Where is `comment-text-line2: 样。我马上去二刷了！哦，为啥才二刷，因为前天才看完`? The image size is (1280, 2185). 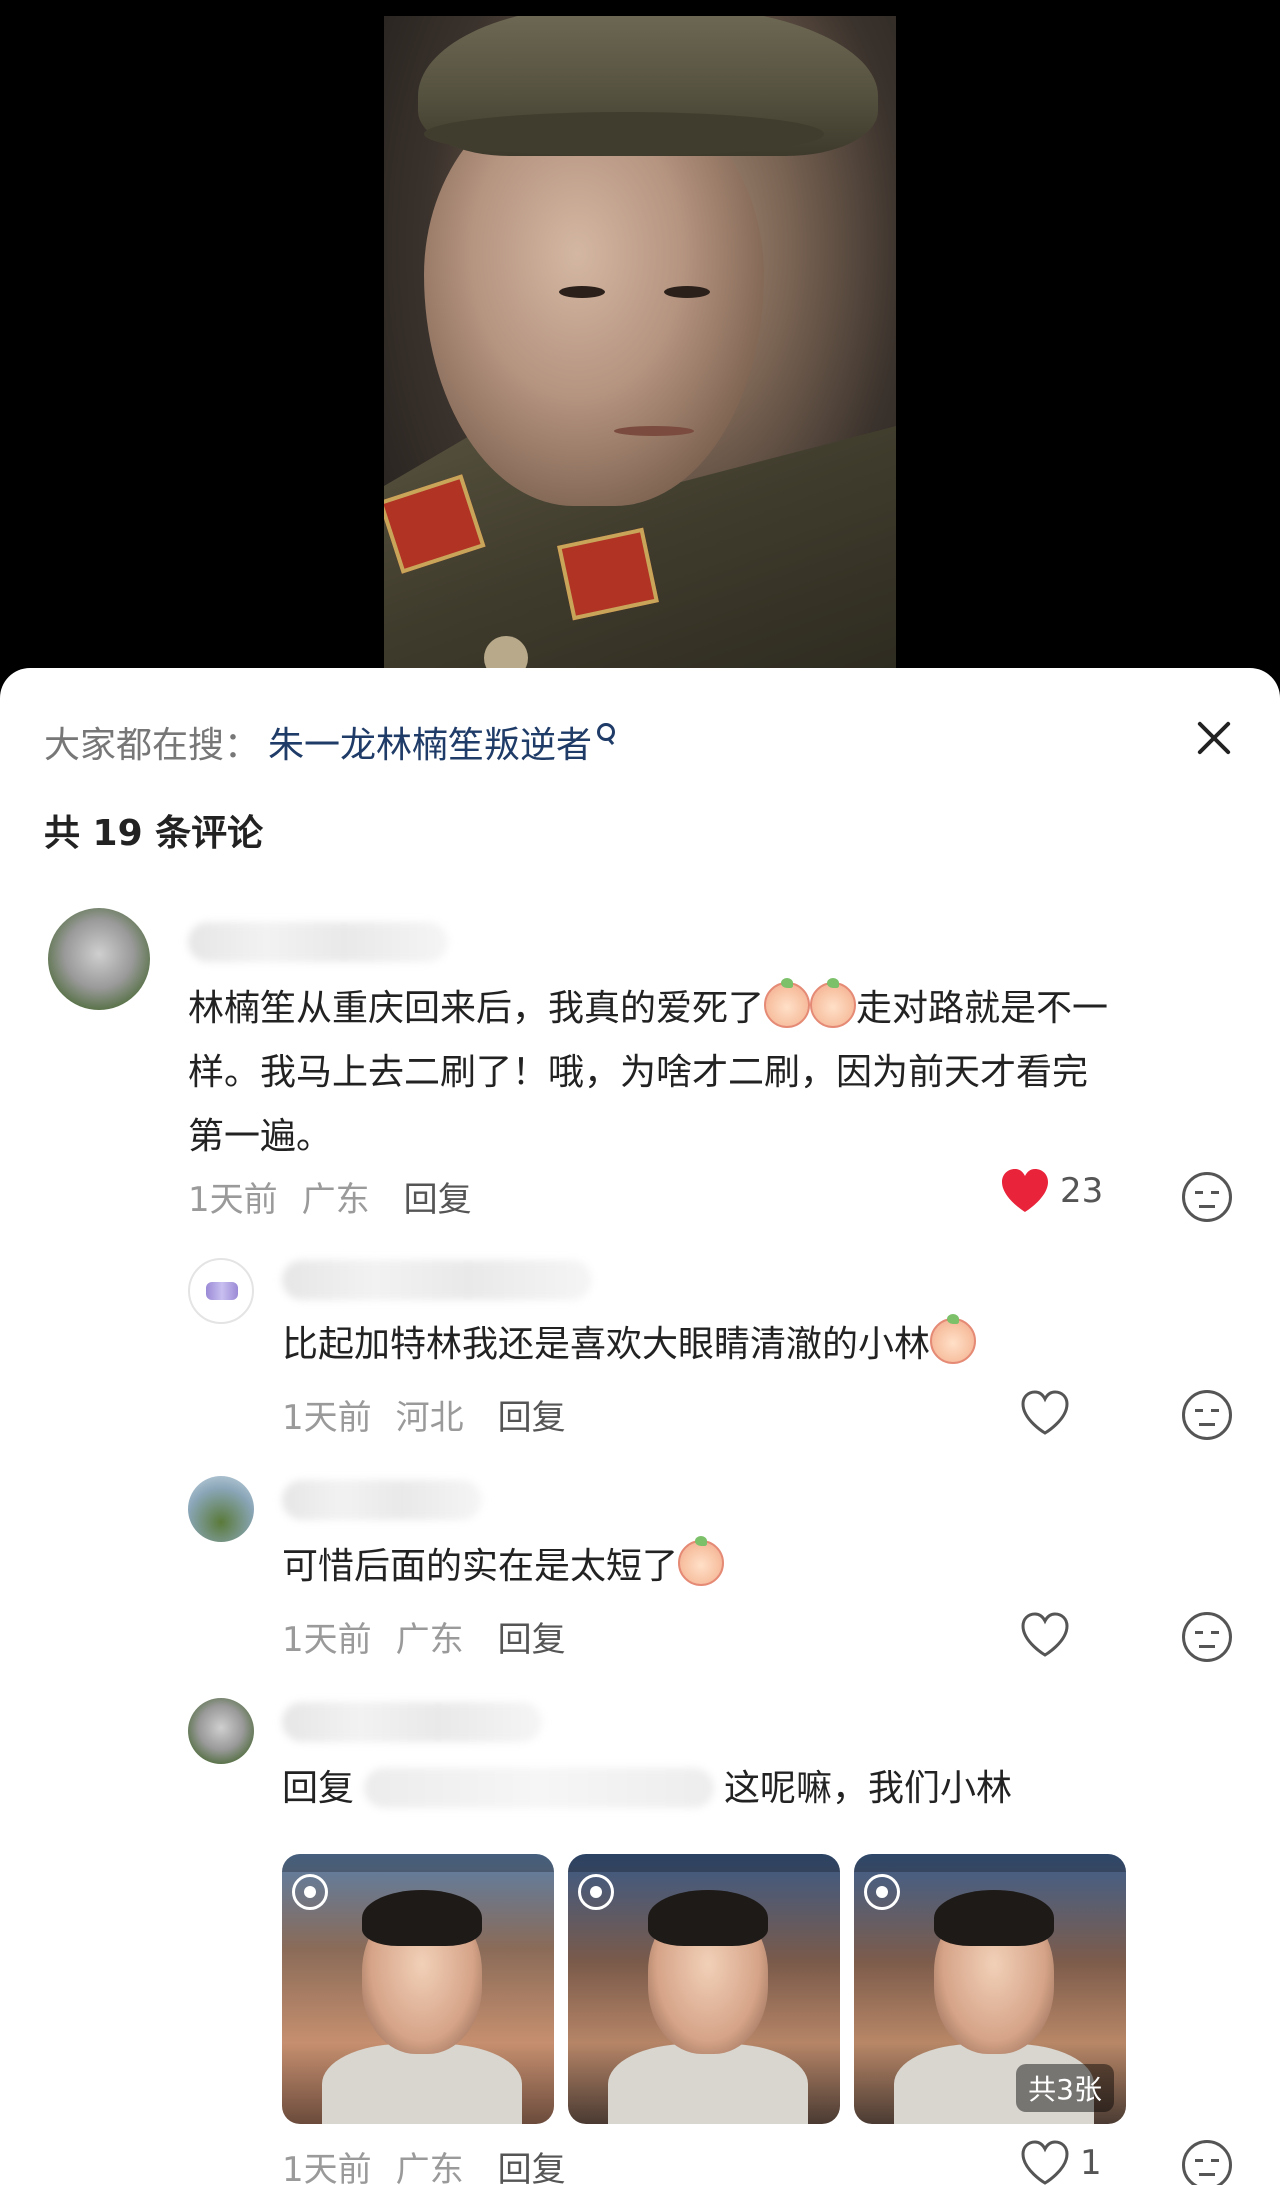
comment-text-line2: 样。我马上去二刷了！哦，为啥才二刷，因为前天才看完 is located at coordinates (638, 1072).